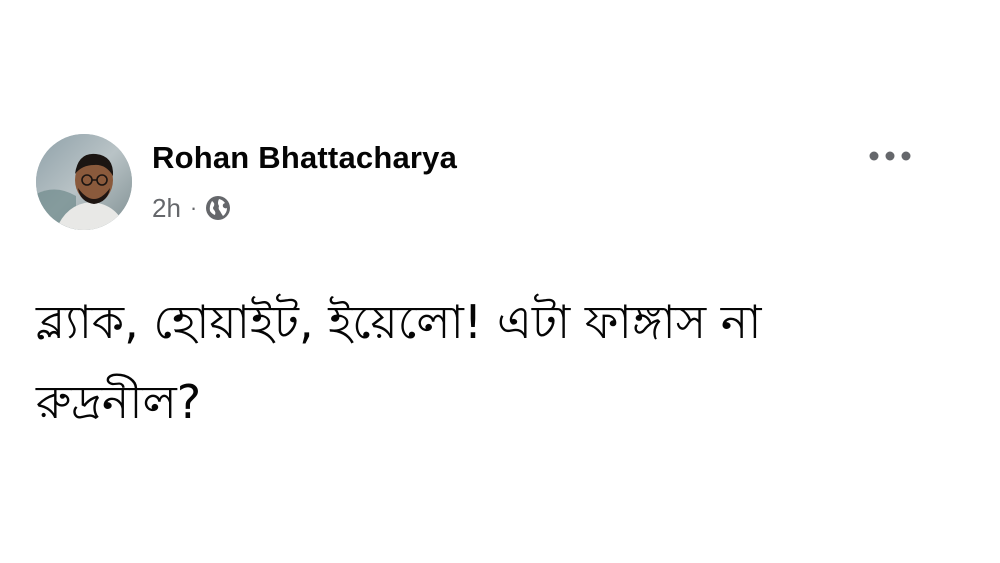  I want to click on post-meta: 2h ·, so click(191, 208).